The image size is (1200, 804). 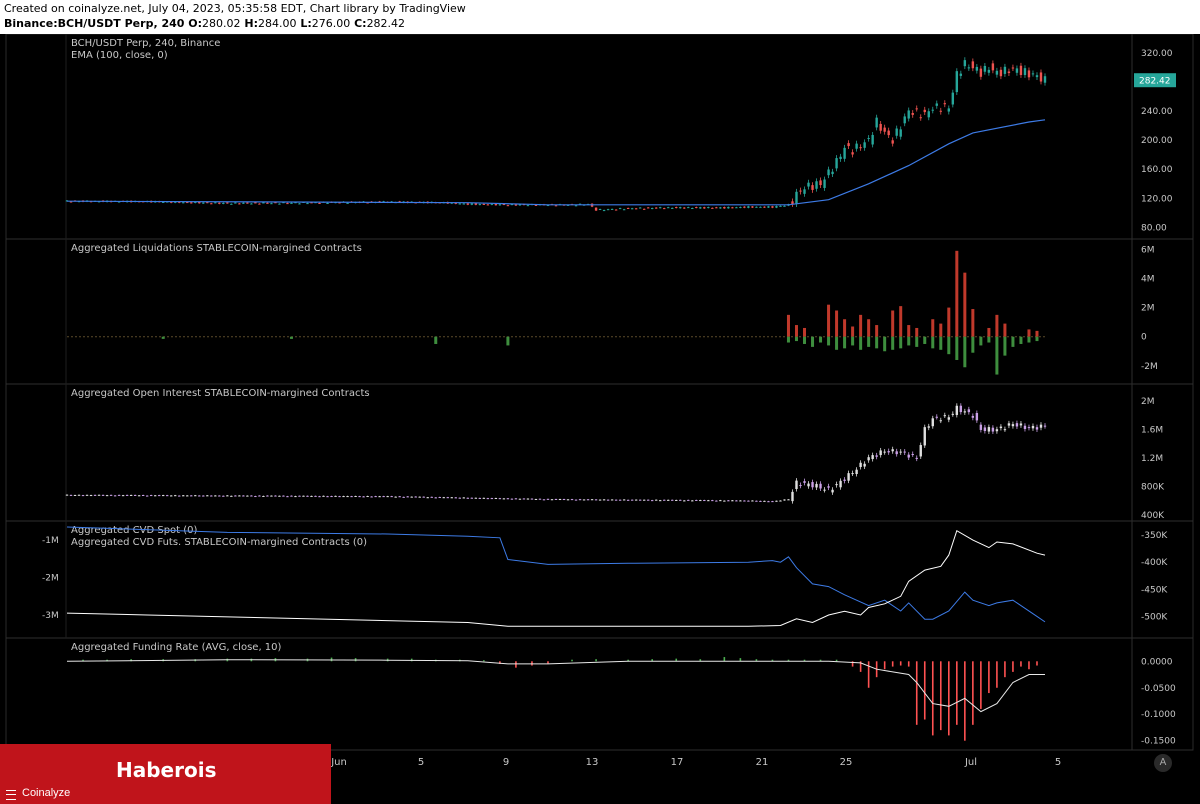 What do you see at coordinates (306, 23) in the screenshot?
I see `low-label: L:` at bounding box center [306, 23].